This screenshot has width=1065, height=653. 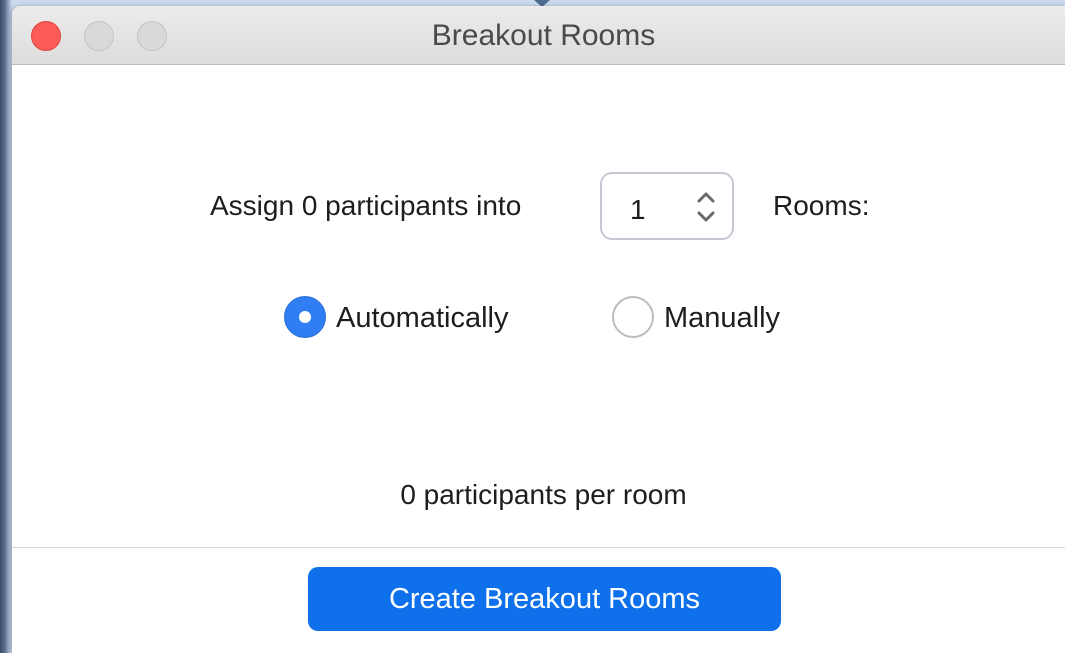 I want to click on window-title: Breakout Rooms, so click(x=543, y=35).